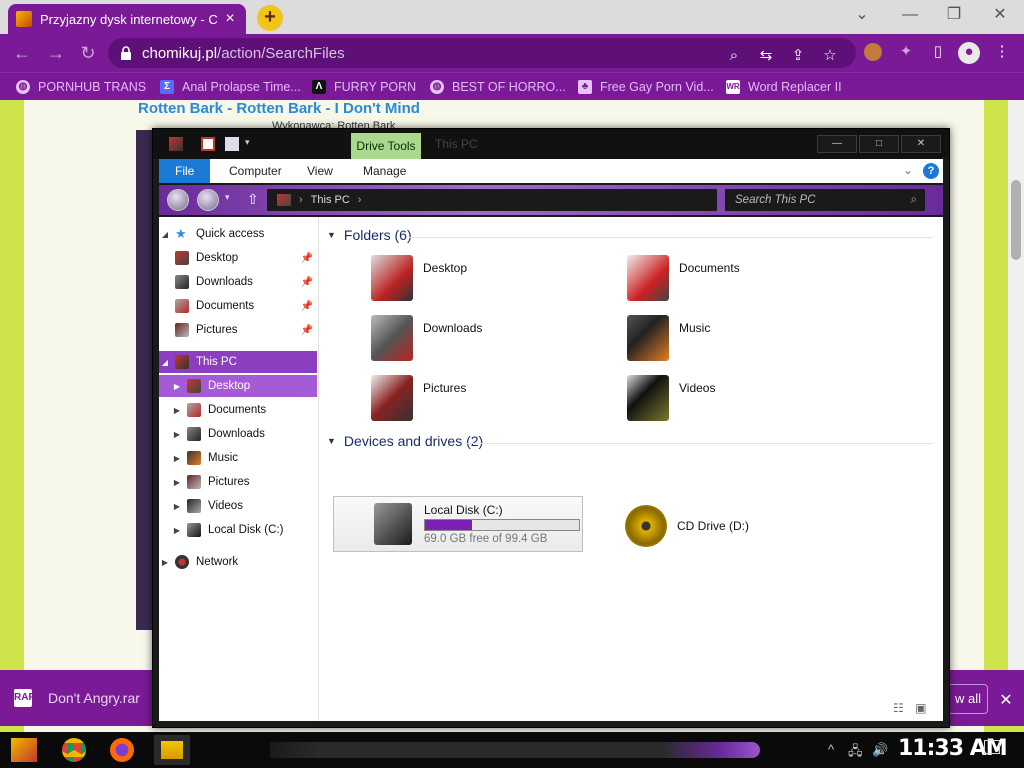  What do you see at coordinates (127, 19) in the screenshot?
I see `browser-tab-active: Przyjazny dysk internetowy - C ×` at bounding box center [127, 19].